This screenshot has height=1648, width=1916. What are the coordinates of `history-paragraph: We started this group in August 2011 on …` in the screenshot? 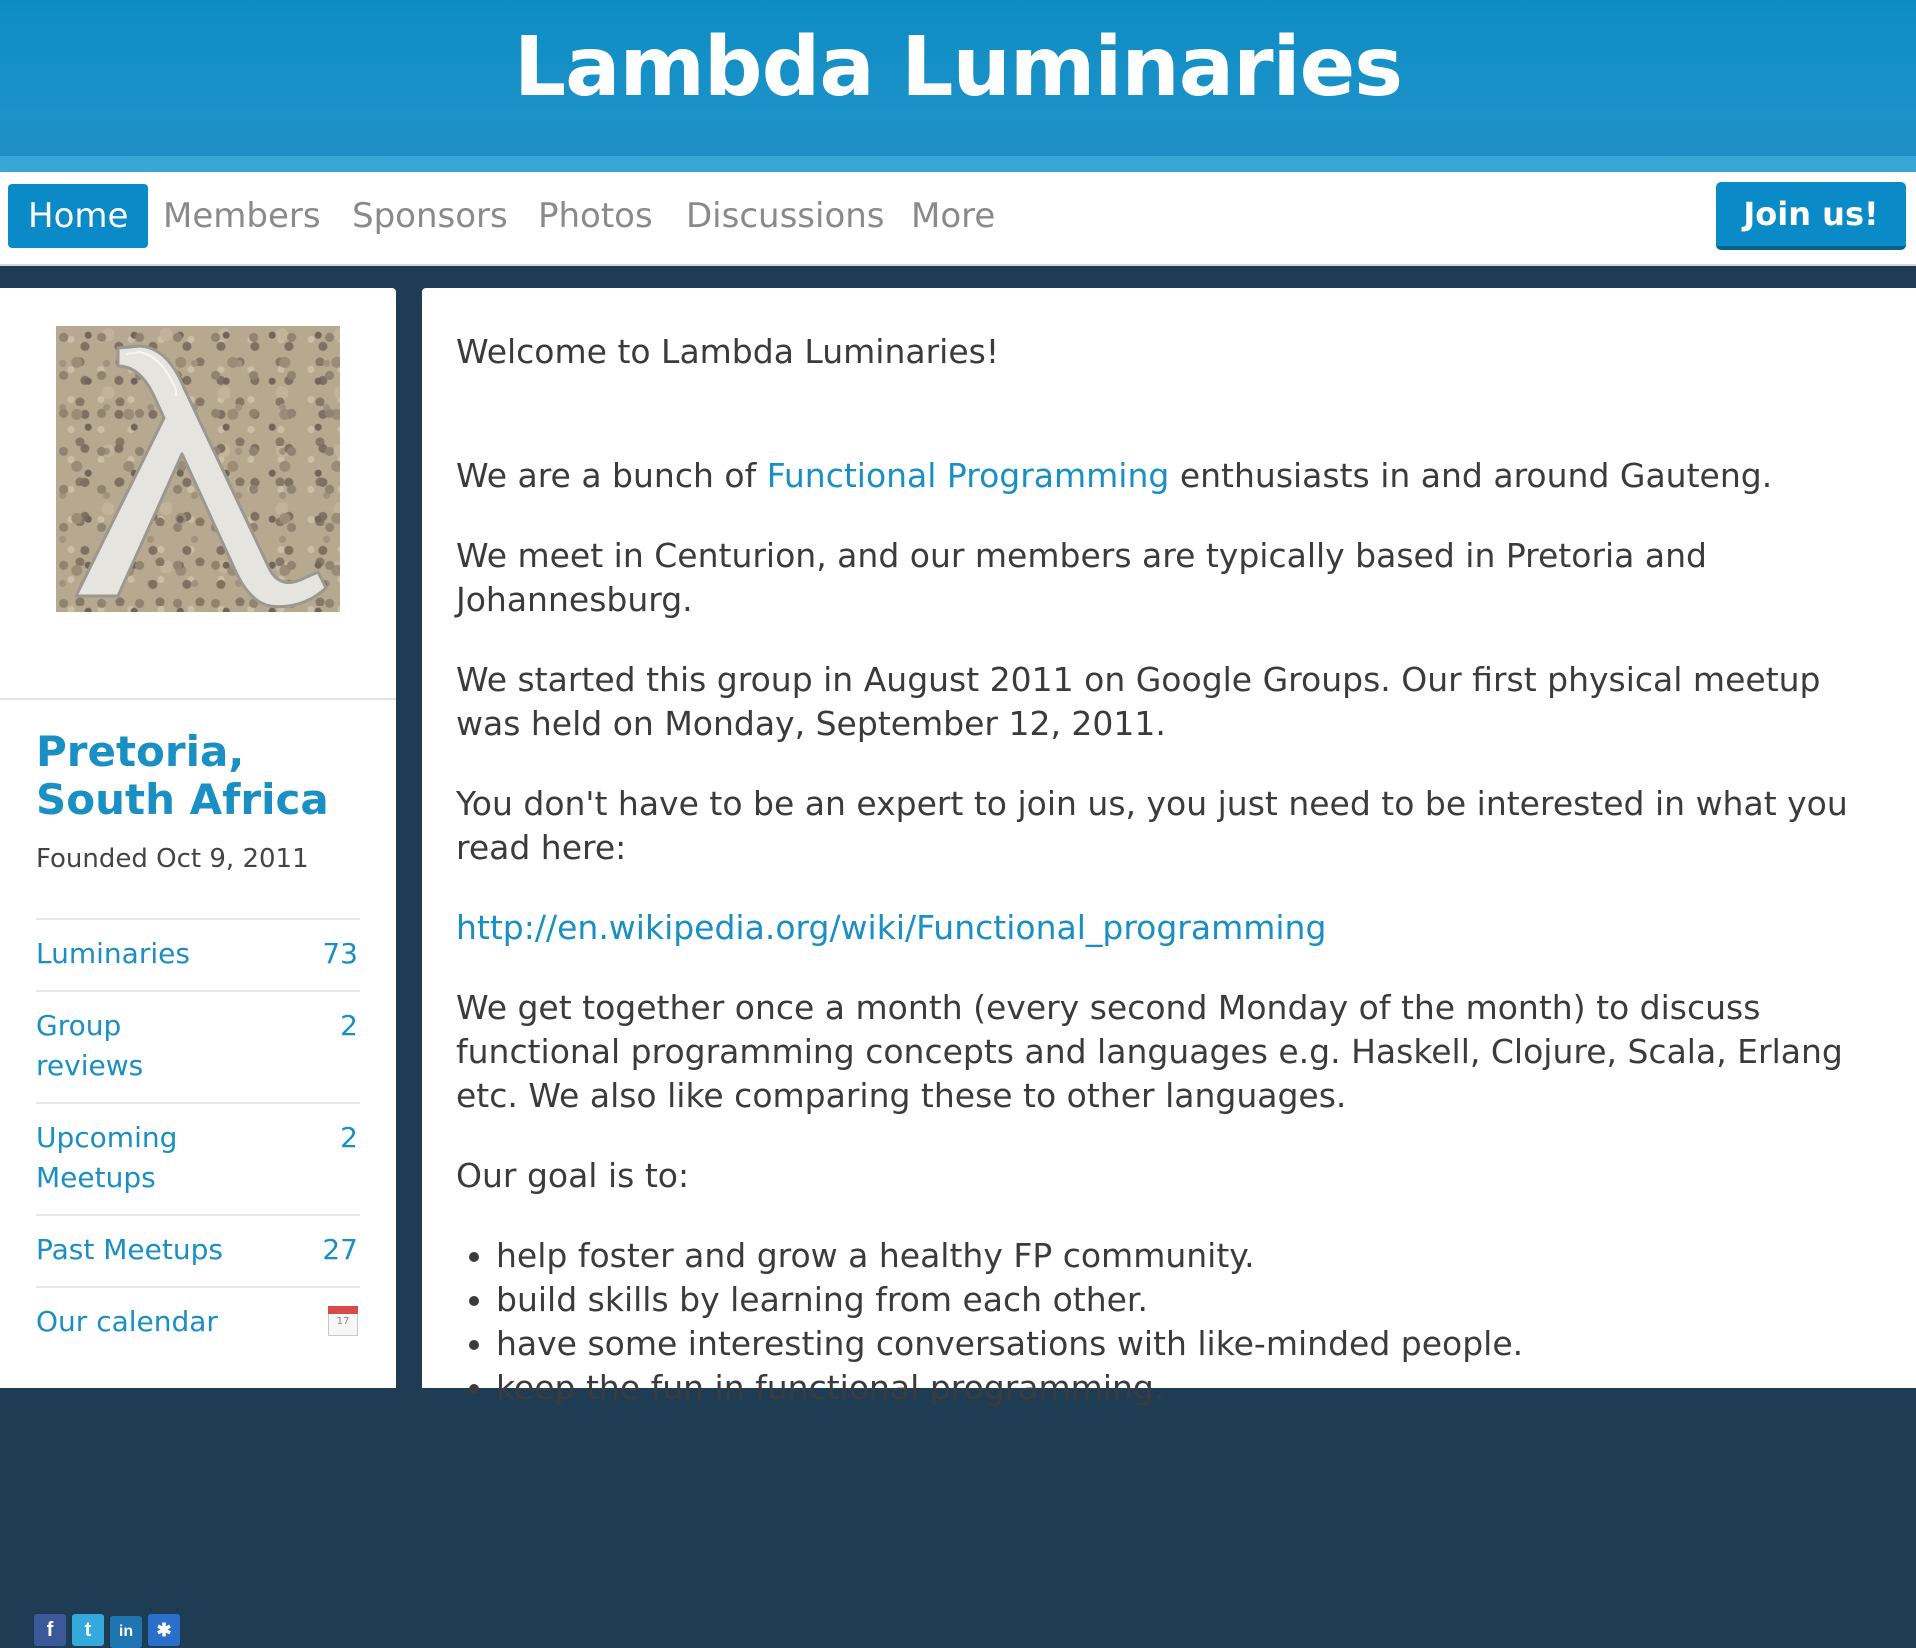 It's located at (1138, 701).